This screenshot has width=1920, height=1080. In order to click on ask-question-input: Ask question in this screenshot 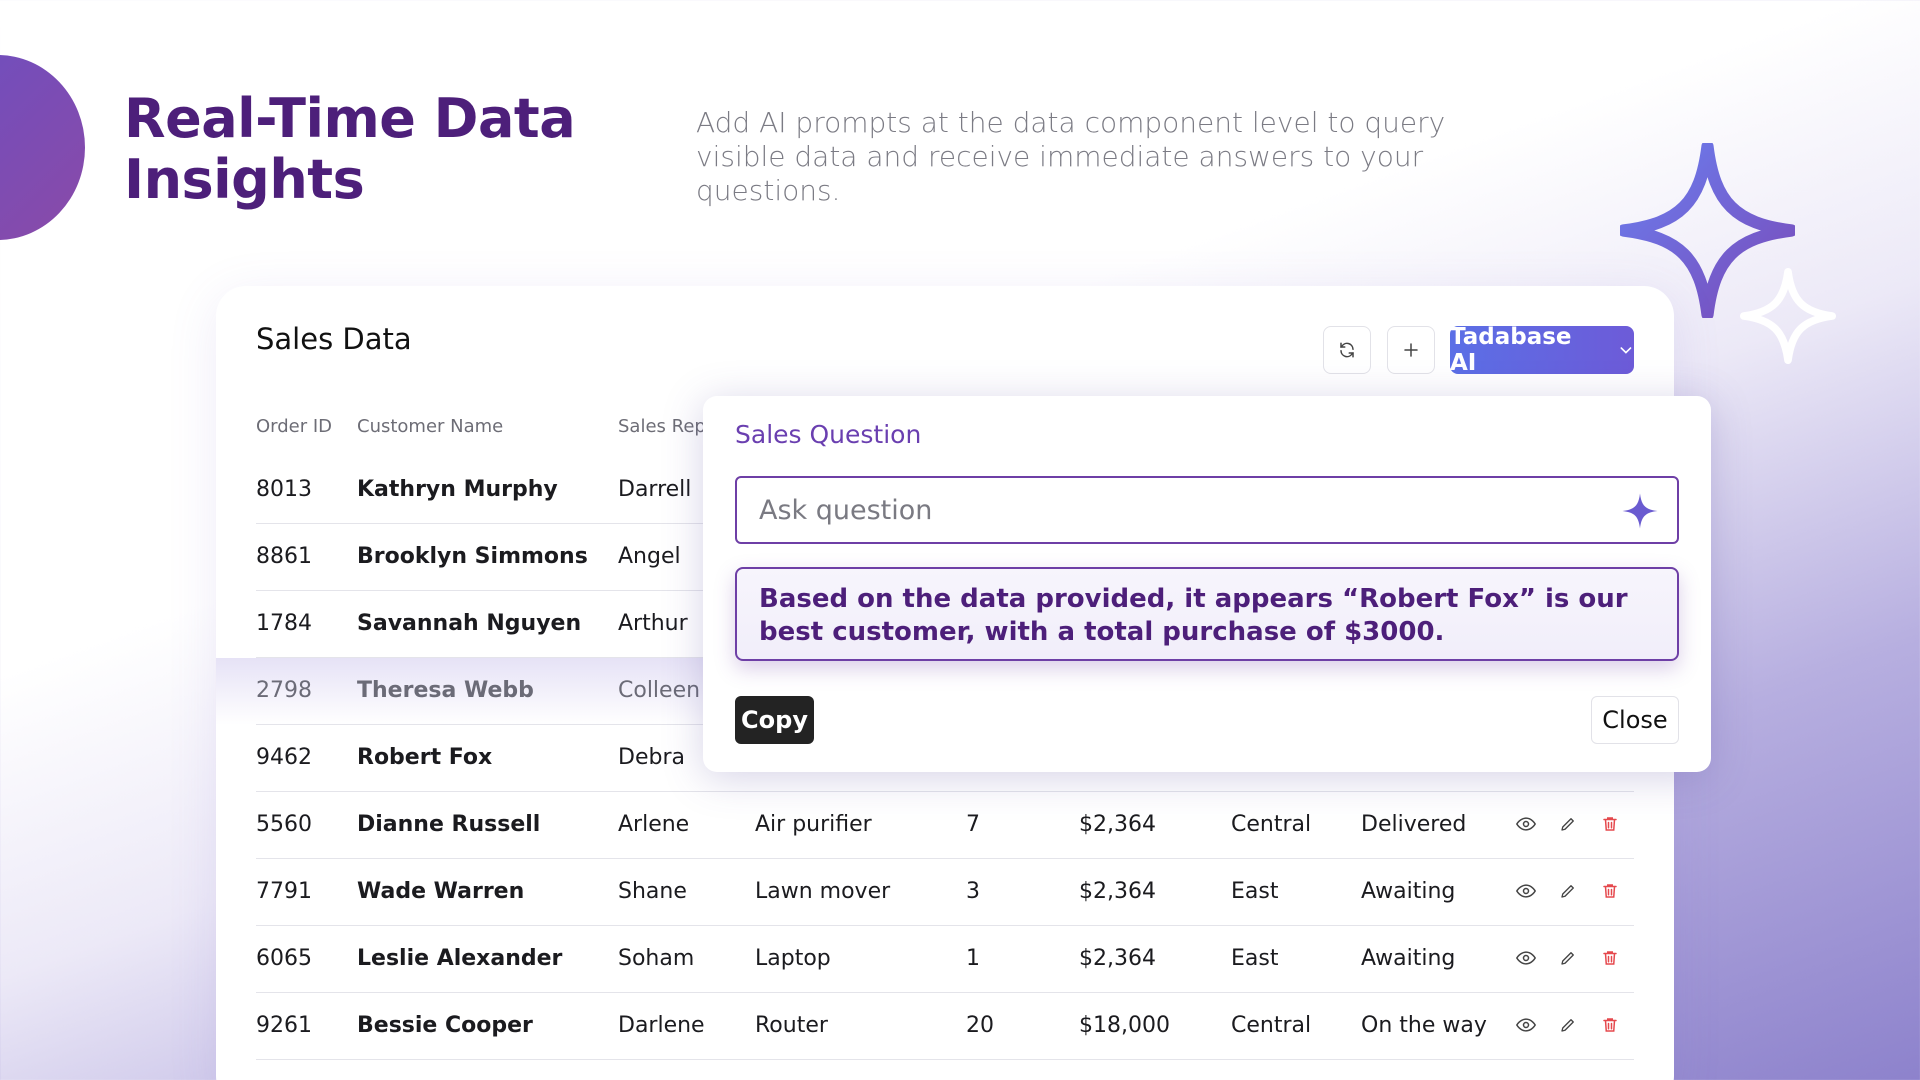, I will do `click(1207, 510)`.